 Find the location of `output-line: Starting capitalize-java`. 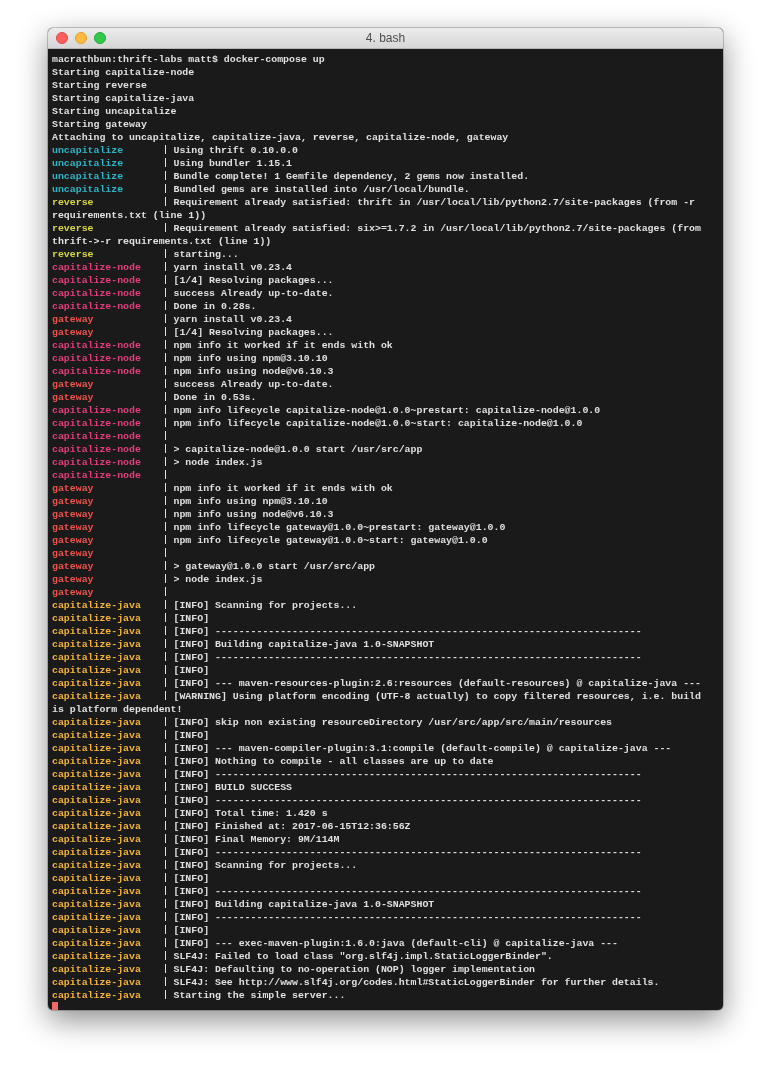

output-line: Starting capitalize-java is located at coordinates (124, 98).